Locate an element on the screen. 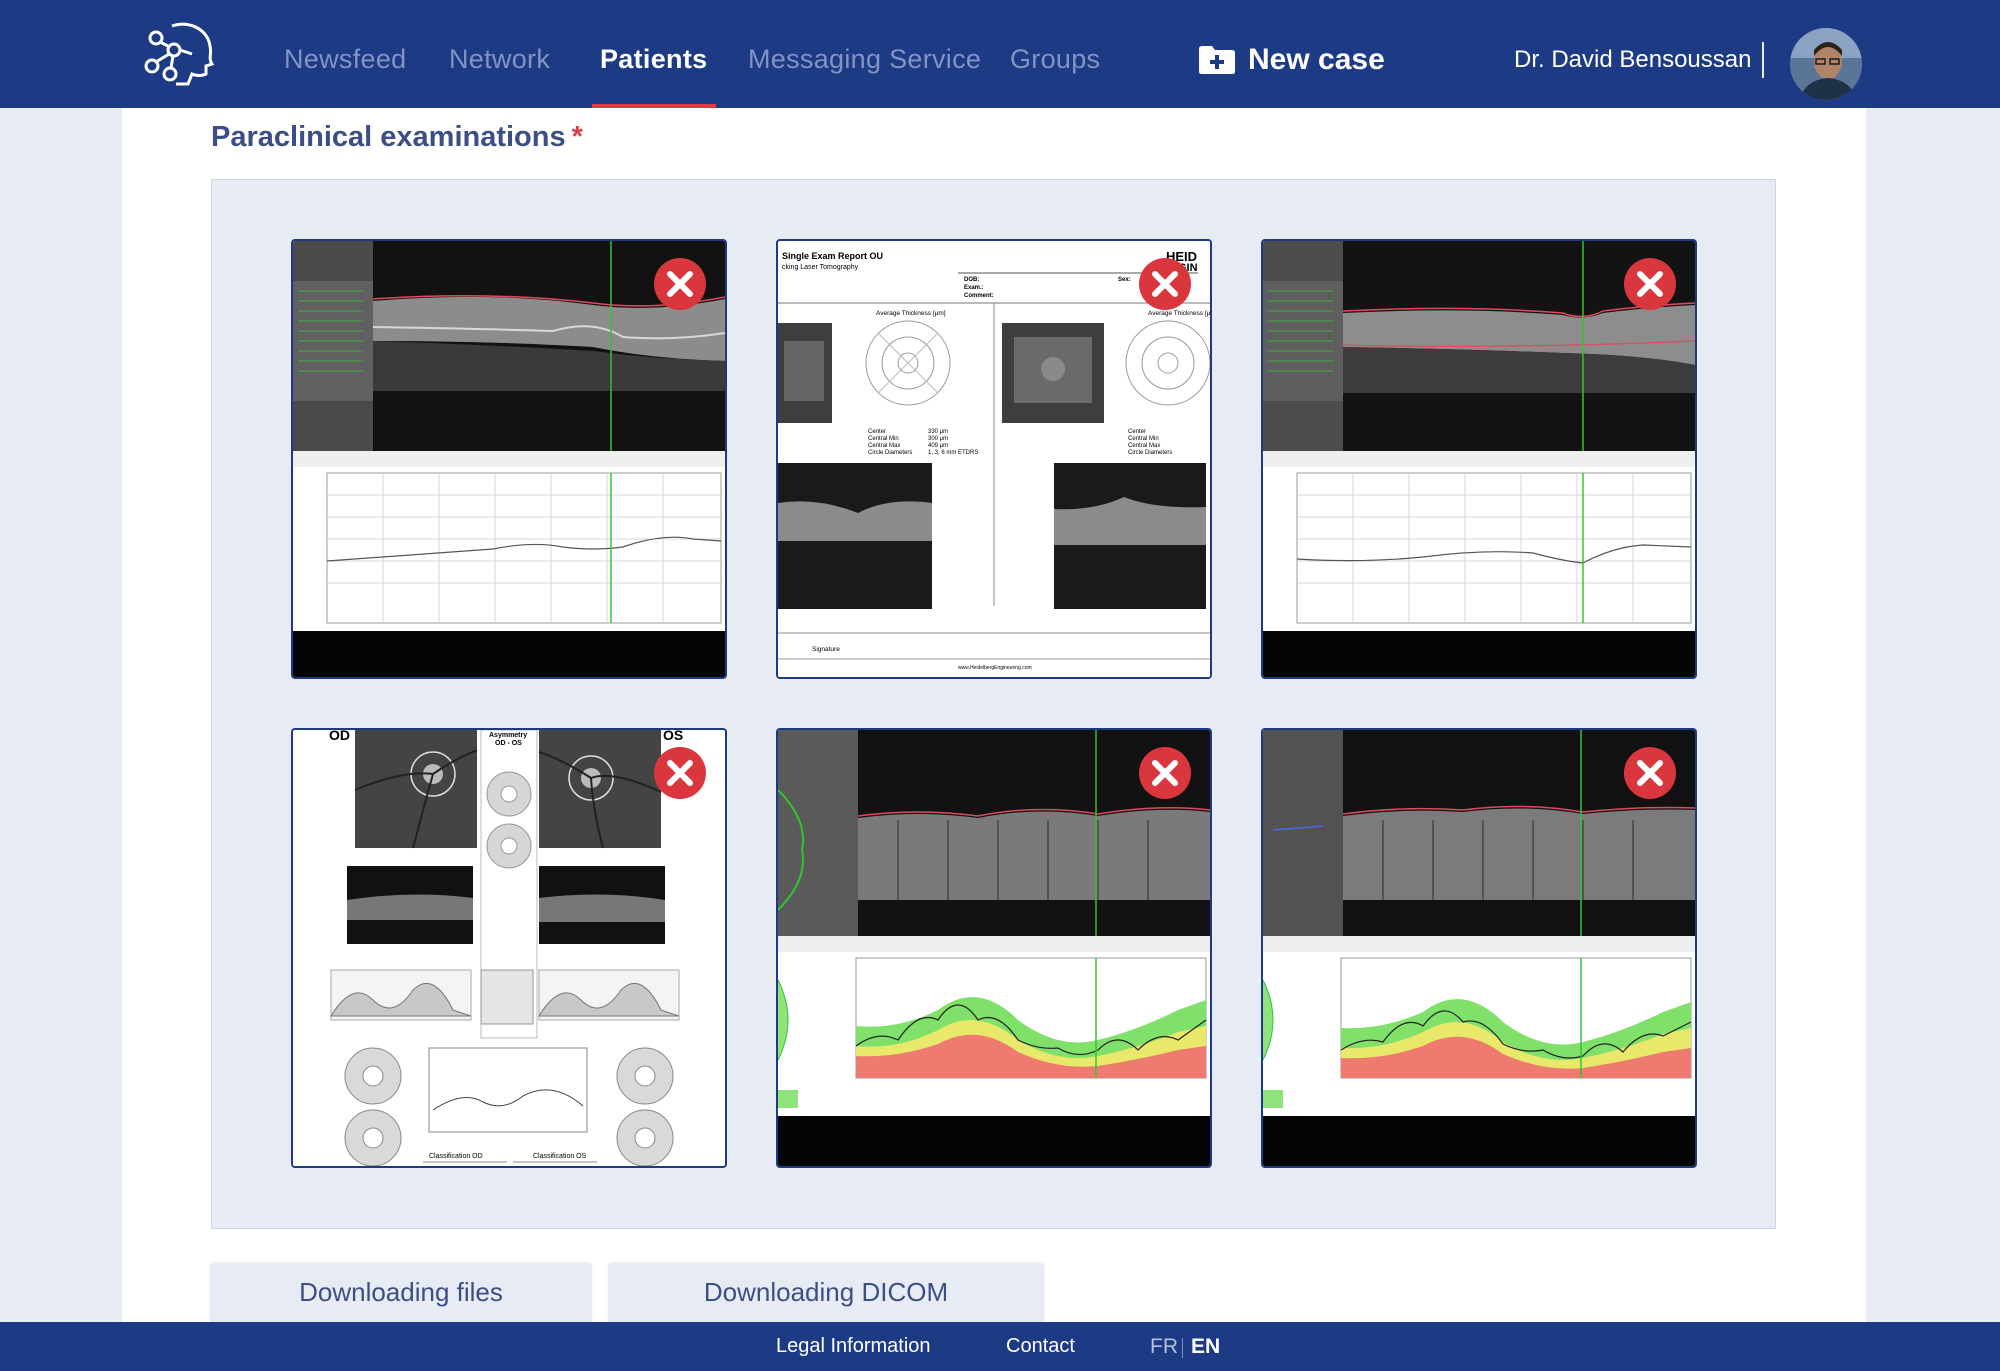  report-center-value-1: 300 μm is located at coordinates (938, 439).